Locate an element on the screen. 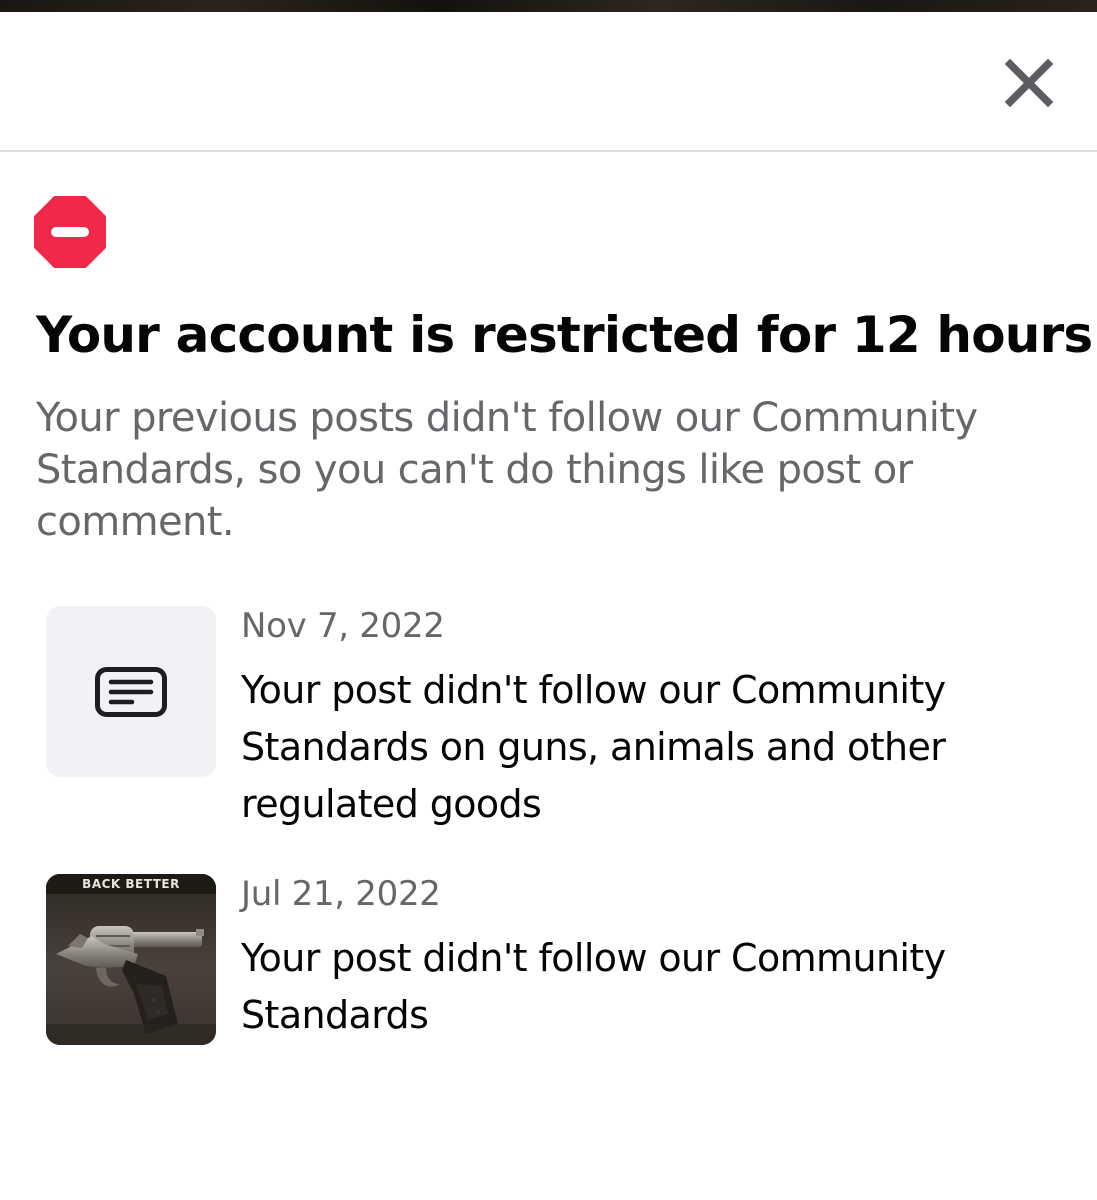 The width and height of the screenshot is (1097, 1200). header-divider is located at coordinates (548, 151).